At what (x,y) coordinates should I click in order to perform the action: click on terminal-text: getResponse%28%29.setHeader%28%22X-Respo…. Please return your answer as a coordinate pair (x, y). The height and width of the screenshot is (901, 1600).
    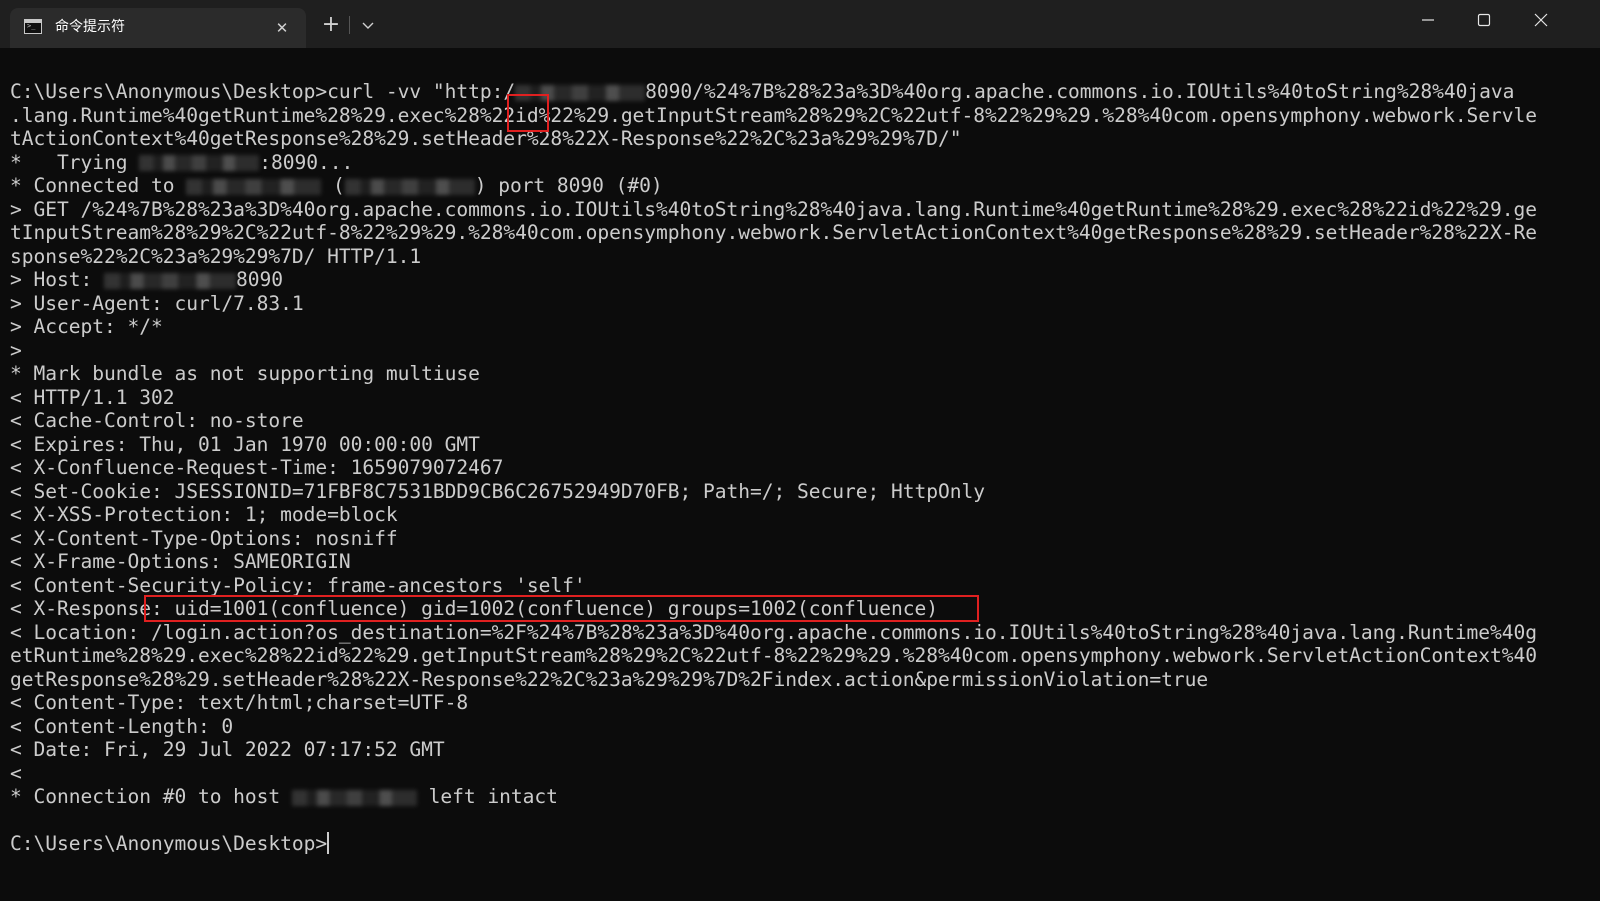
    Looking at the image, I should click on (609, 679).